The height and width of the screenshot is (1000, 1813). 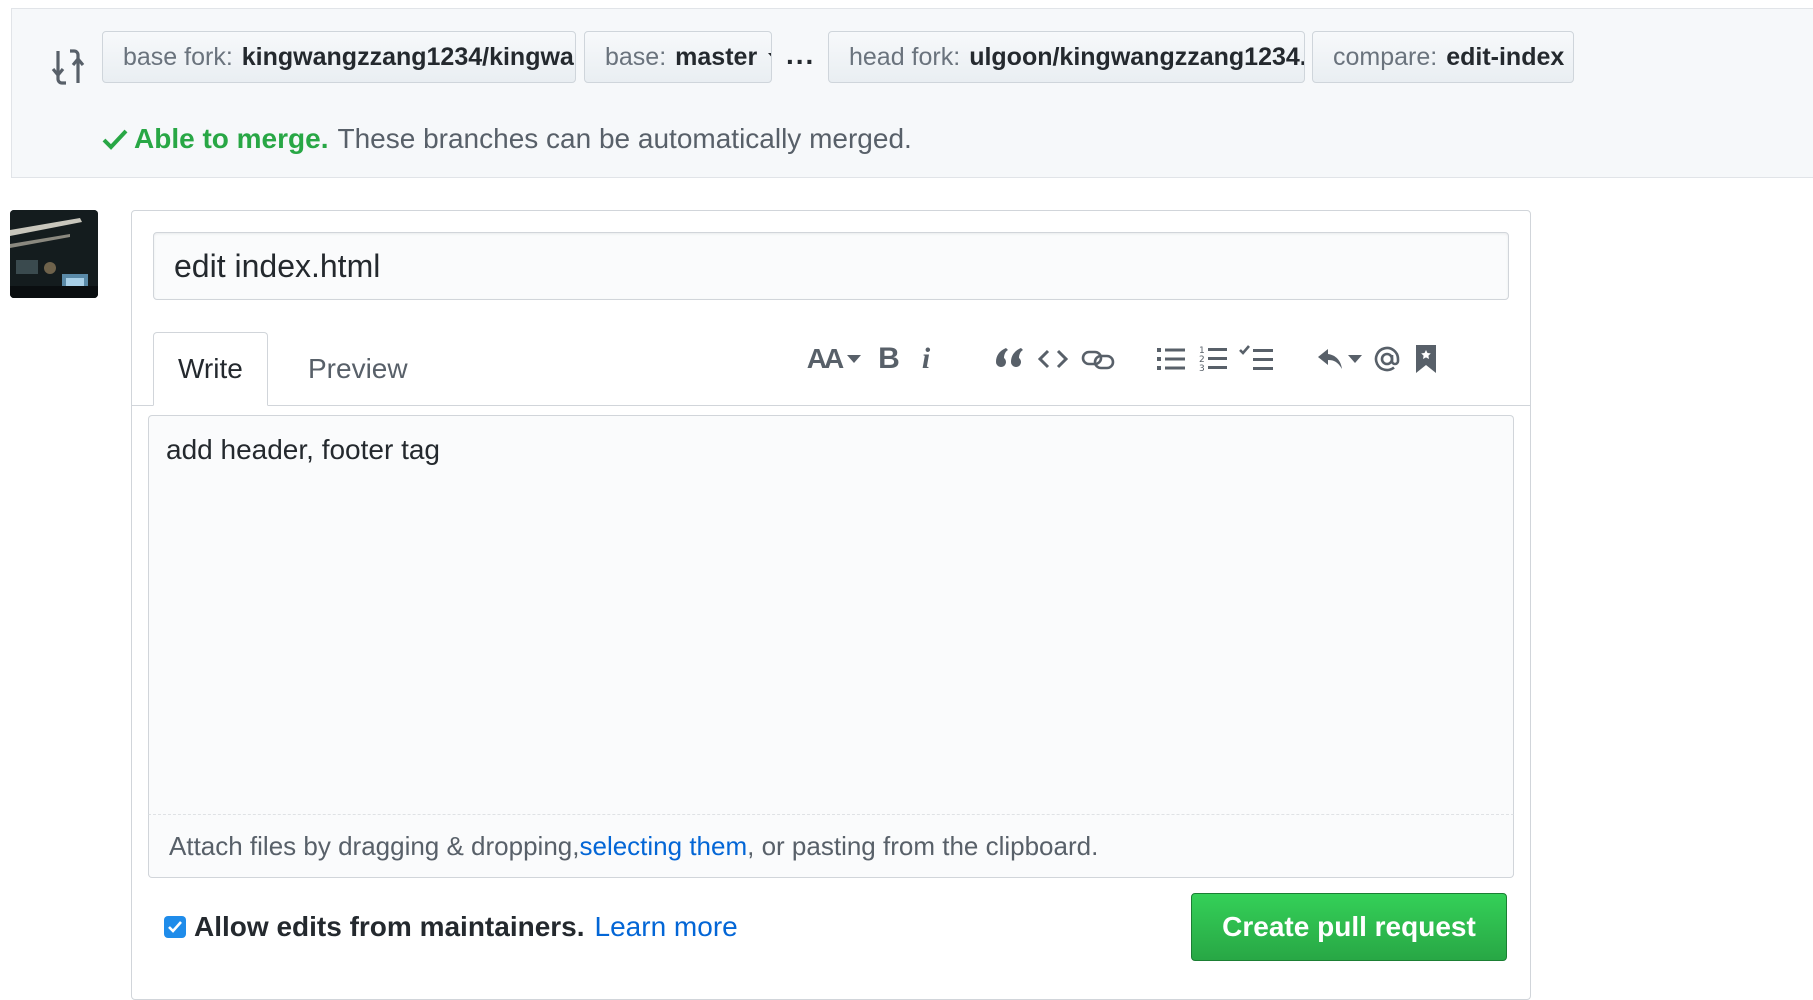 What do you see at coordinates (636, 56) in the screenshot?
I see `base-branch-label: base:` at bounding box center [636, 56].